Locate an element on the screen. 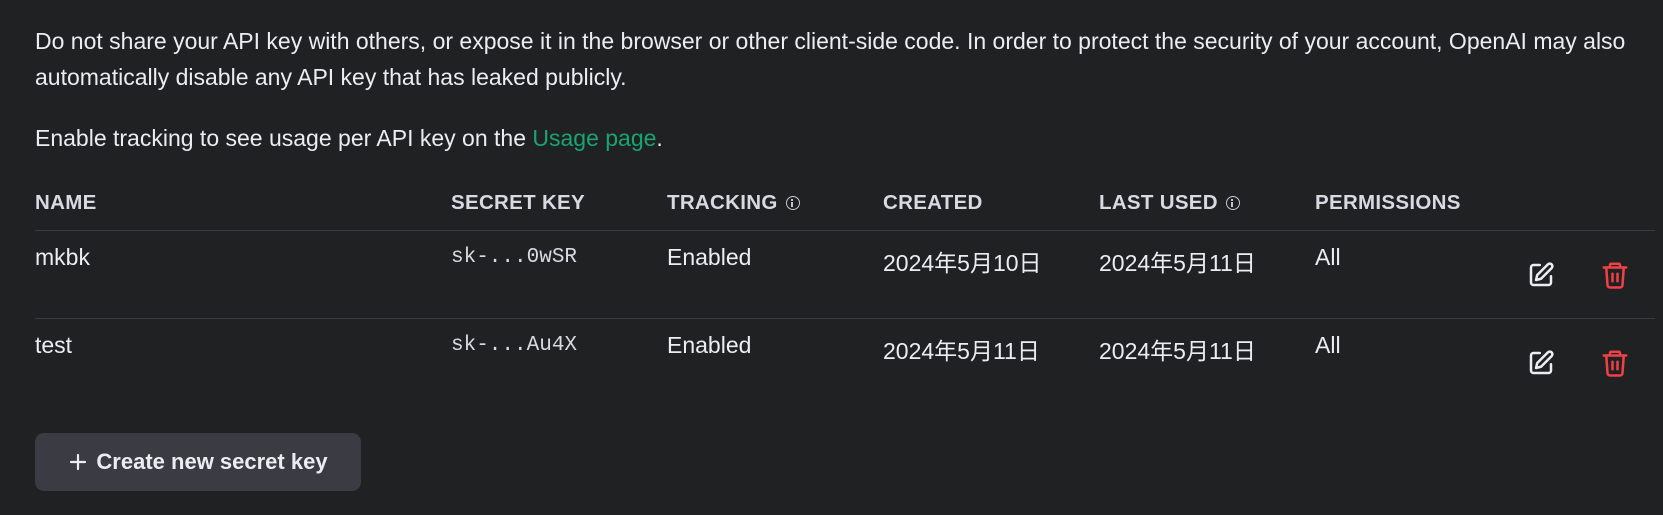 The height and width of the screenshot is (515, 1663). key-name: mkbk is located at coordinates (62, 257).